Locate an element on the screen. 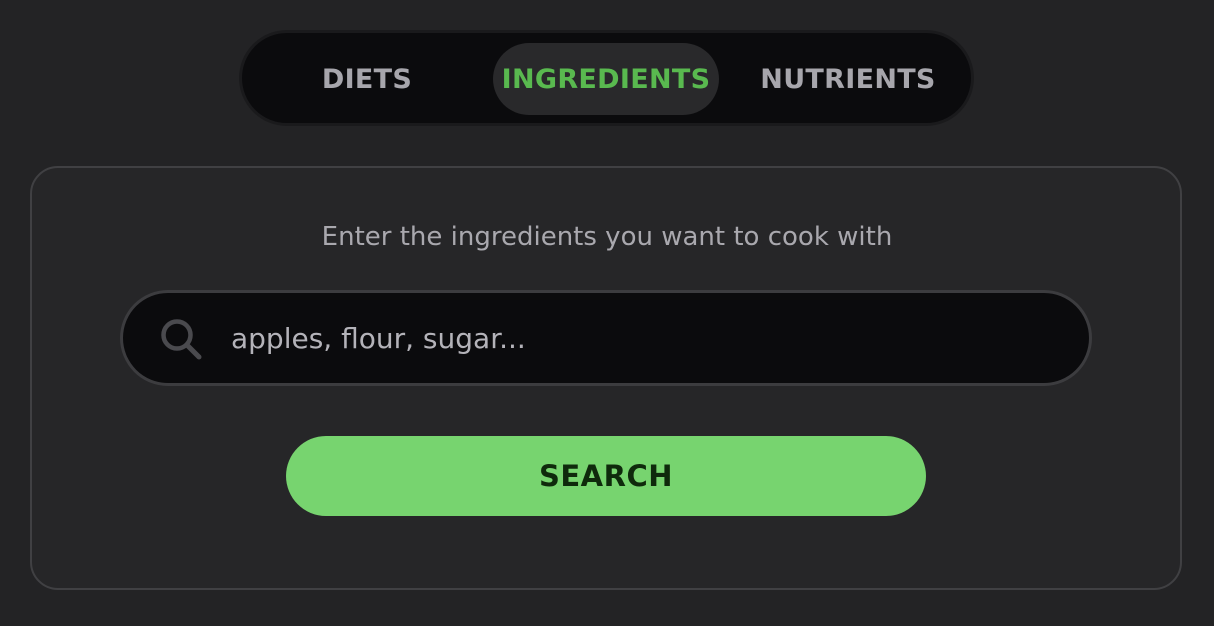 Image resolution: width=1214 pixels, height=626 pixels. ingredient-search-field is located at coordinates (606, 338).